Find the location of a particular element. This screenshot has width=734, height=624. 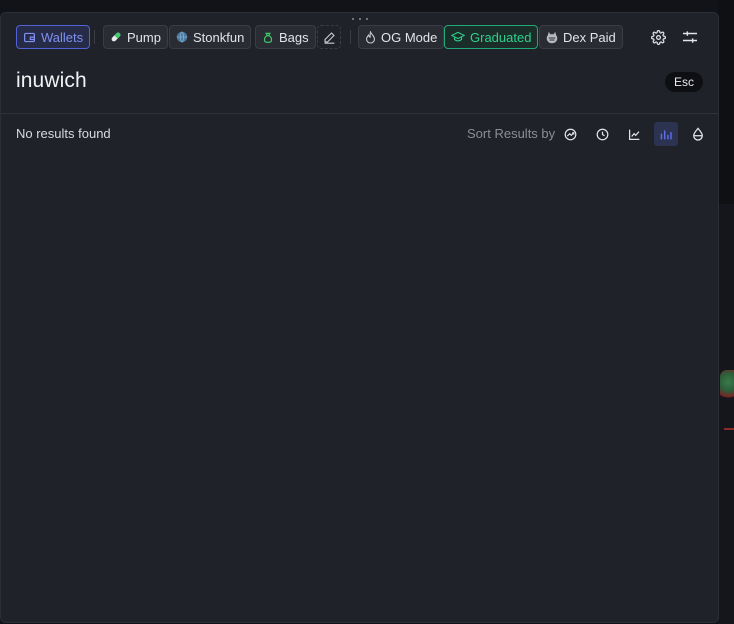

esc-close-button: Esc is located at coordinates (684, 82).